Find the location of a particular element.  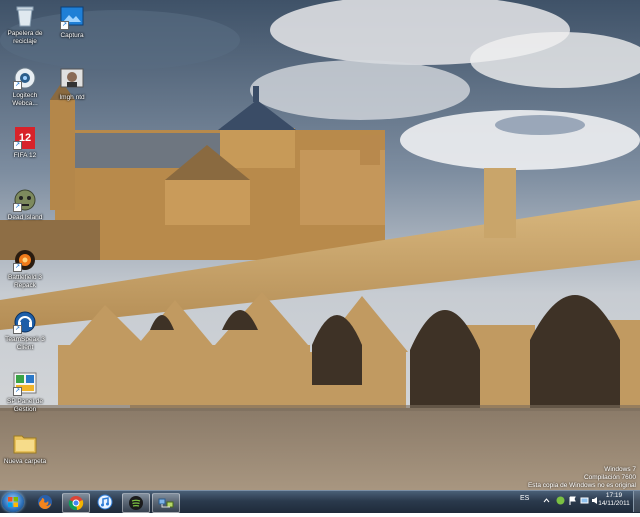

taskbar-itunes-button is located at coordinates (105, 502).